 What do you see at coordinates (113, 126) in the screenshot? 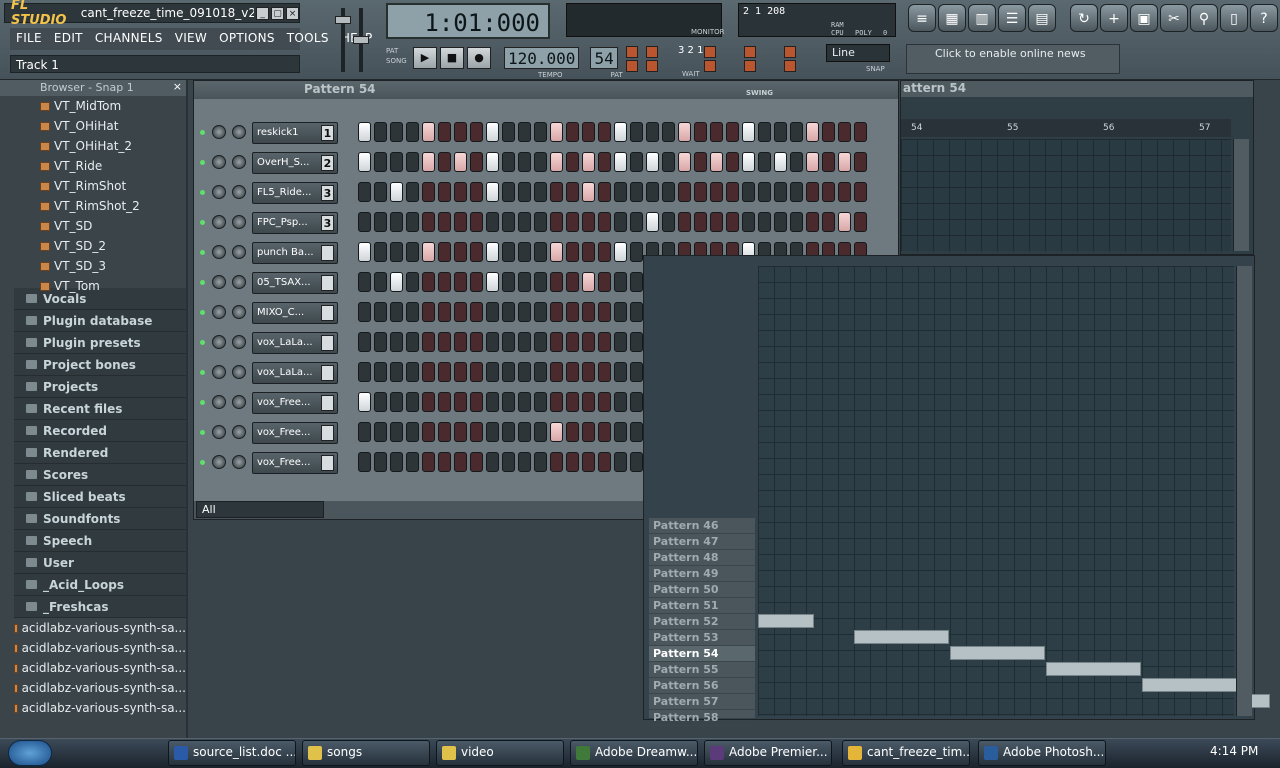
I see `browser-file-item: VT_OHiHat` at bounding box center [113, 126].